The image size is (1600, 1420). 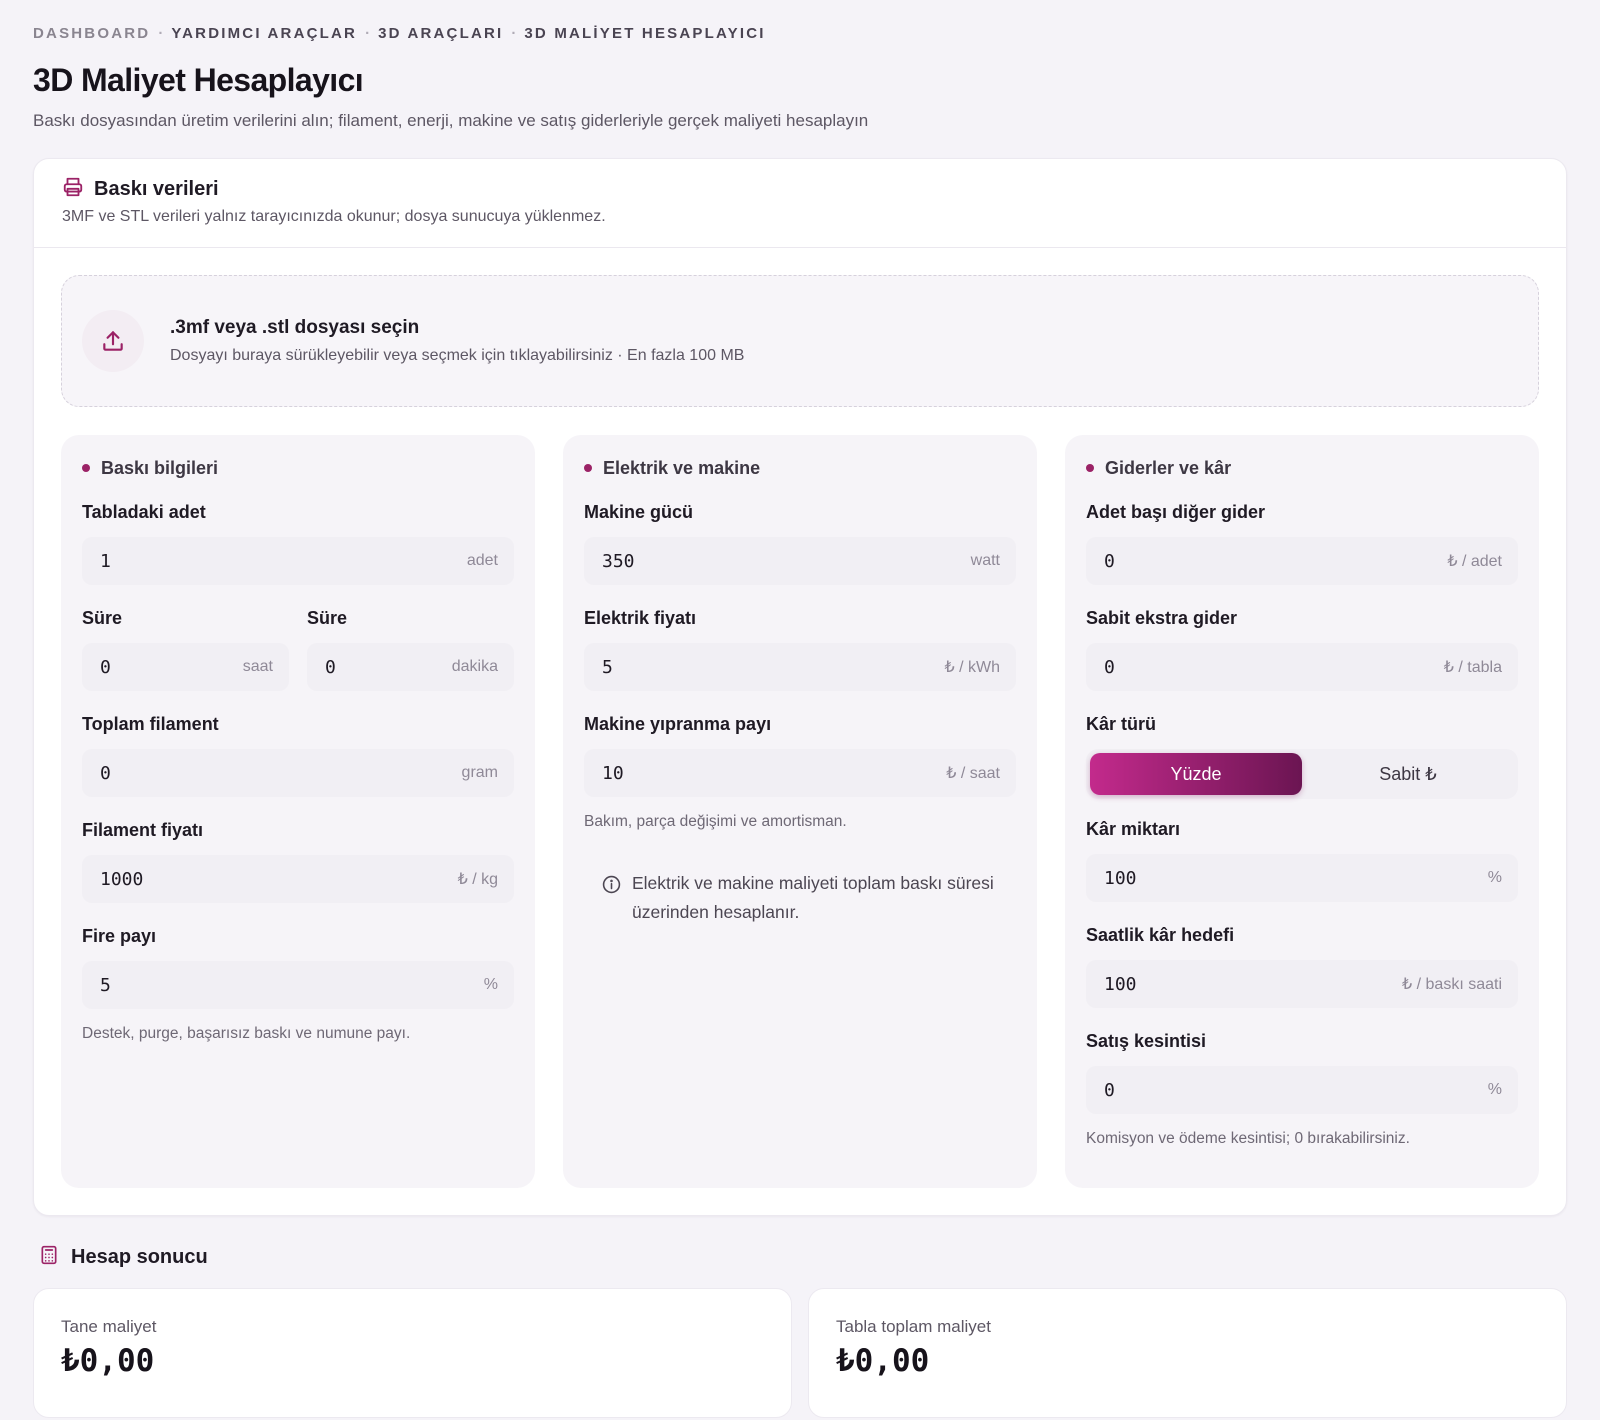 What do you see at coordinates (1302, 878) in the screenshot?
I see `profit-amount-input: 100 %` at bounding box center [1302, 878].